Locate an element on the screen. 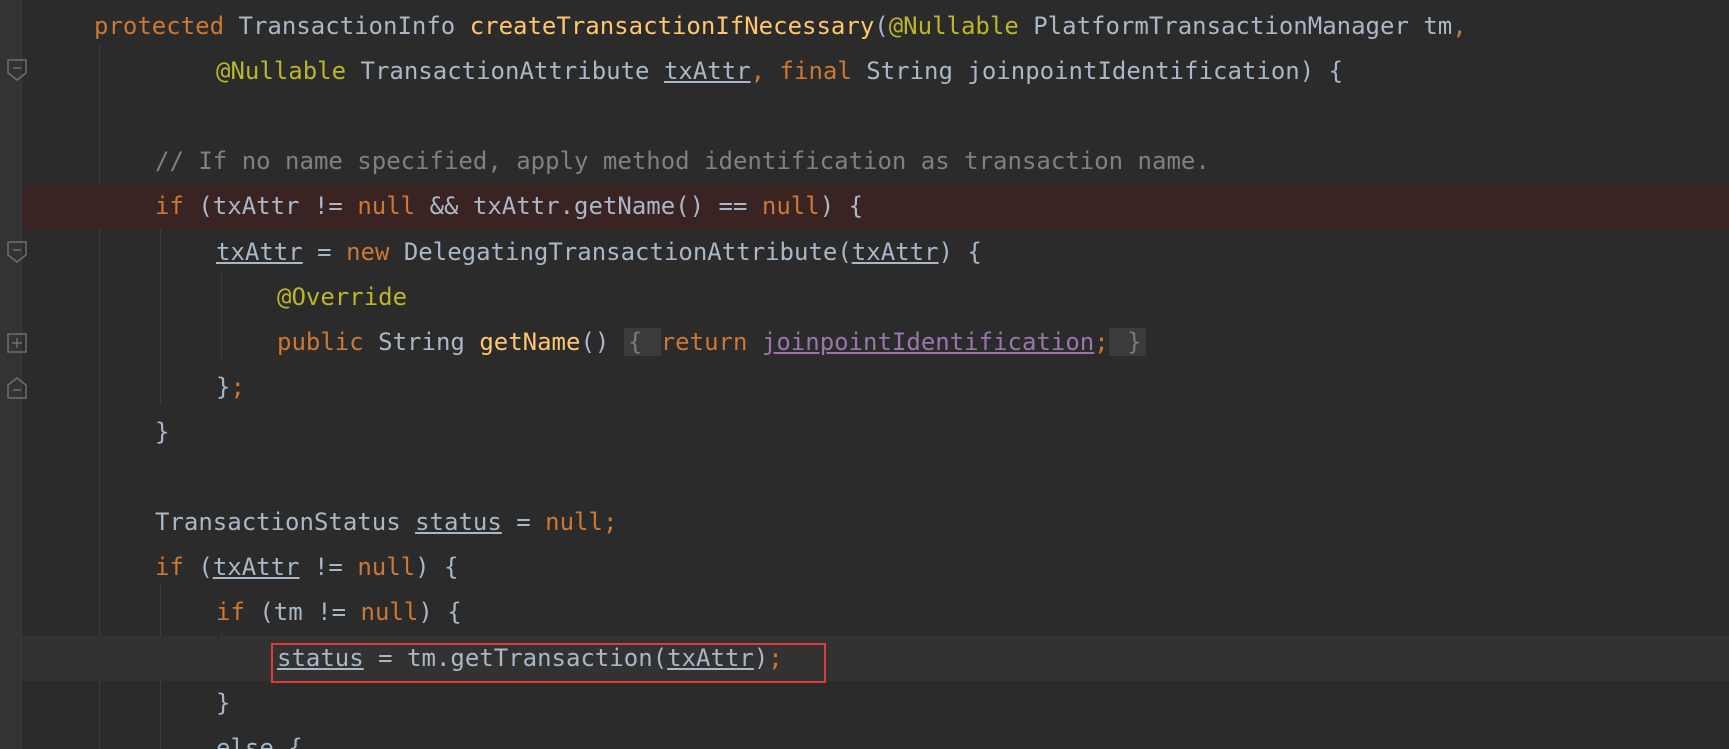 This screenshot has height=749, width=1729. code-token: String is located at coordinates (429, 342).